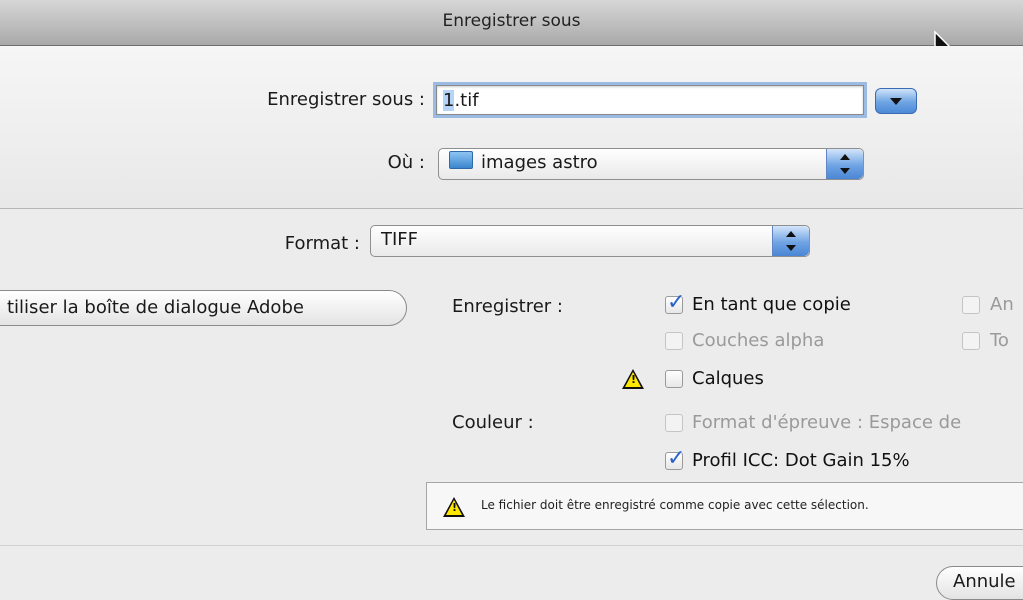  I want to click on icc-profile-label: Profil ICC: Dot Gain 15%, so click(801, 460).